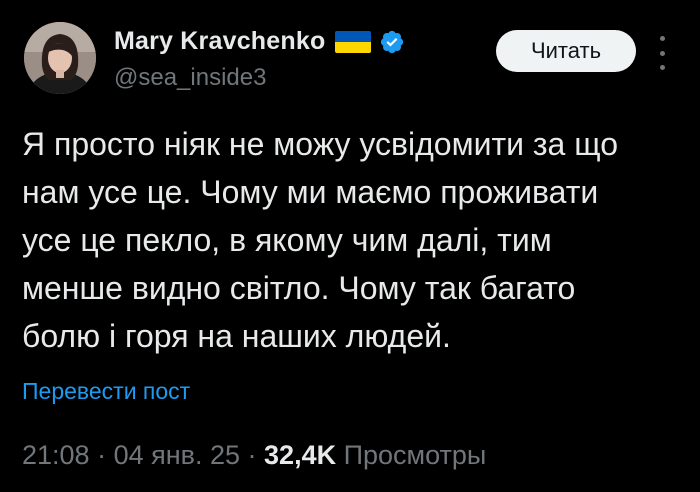 This screenshot has height=492, width=700. What do you see at coordinates (320, 144) in the screenshot?
I see `tweet-text-line: Я просто ніяк не можу усвідомити за що` at bounding box center [320, 144].